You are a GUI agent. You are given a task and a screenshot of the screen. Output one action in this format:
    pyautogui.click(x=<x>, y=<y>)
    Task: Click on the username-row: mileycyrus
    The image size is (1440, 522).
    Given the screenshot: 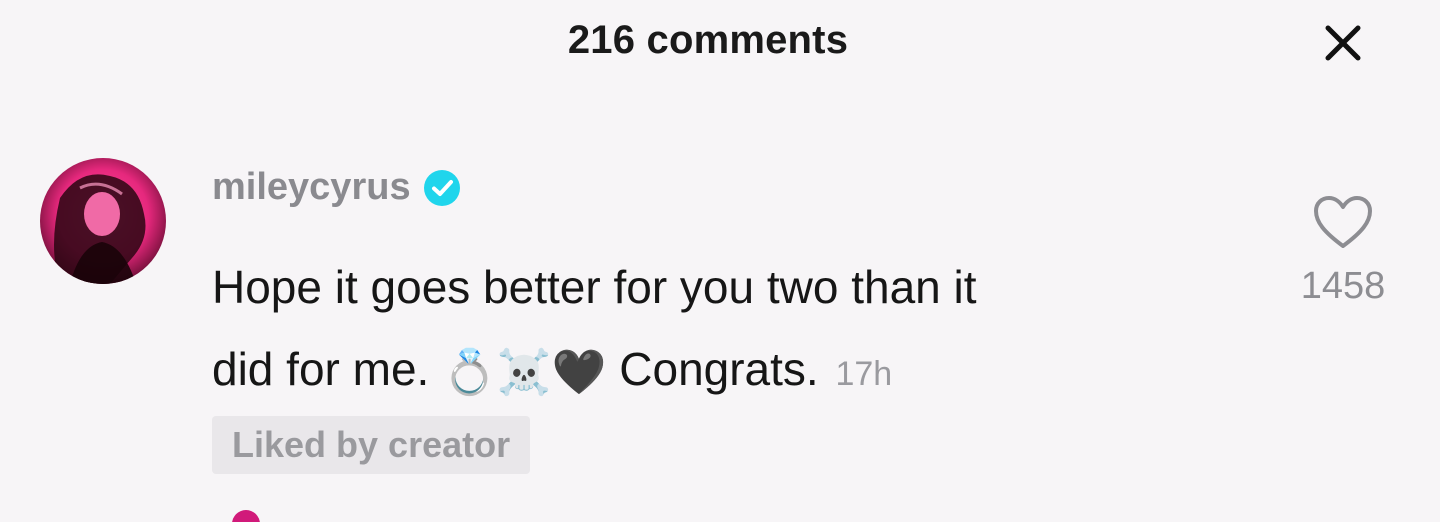 What is the action you would take?
    pyautogui.click(x=336, y=187)
    